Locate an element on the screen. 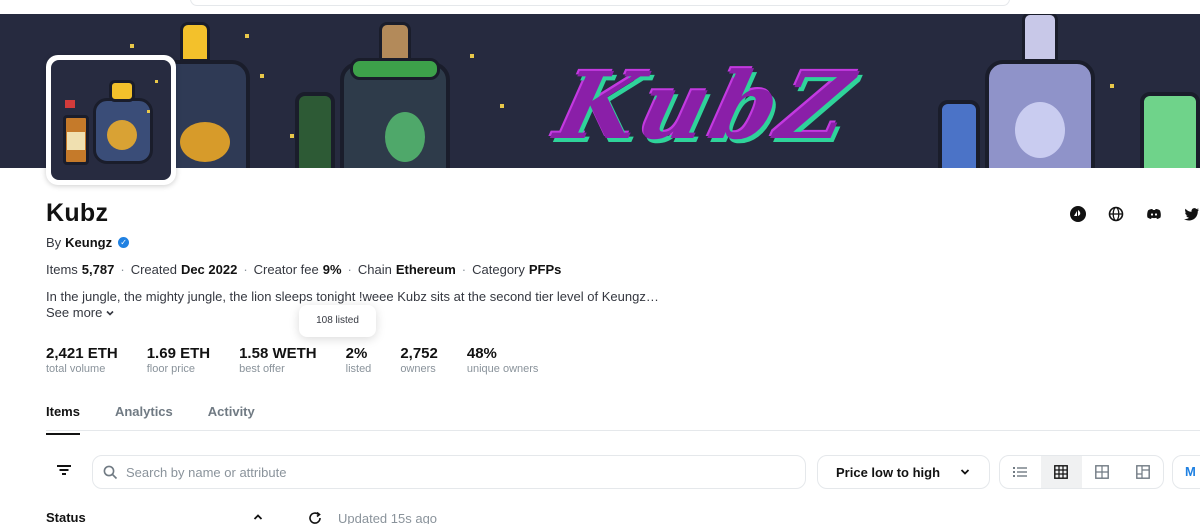 This screenshot has width=1200, height=524. item-search-box is located at coordinates (449, 472).